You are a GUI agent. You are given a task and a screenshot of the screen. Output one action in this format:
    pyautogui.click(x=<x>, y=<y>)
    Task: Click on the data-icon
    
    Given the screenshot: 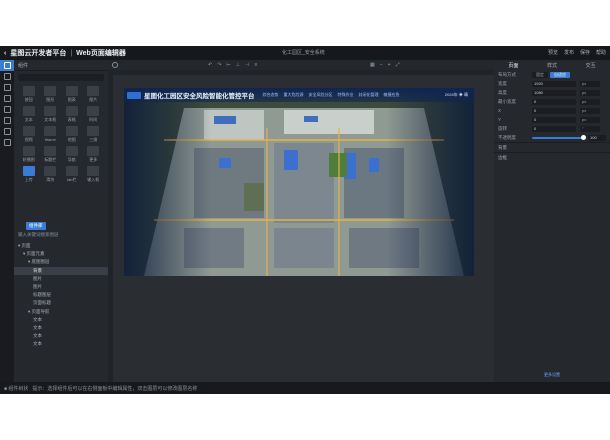 What is the action you would take?
    pyautogui.click(x=7, y=98)
    